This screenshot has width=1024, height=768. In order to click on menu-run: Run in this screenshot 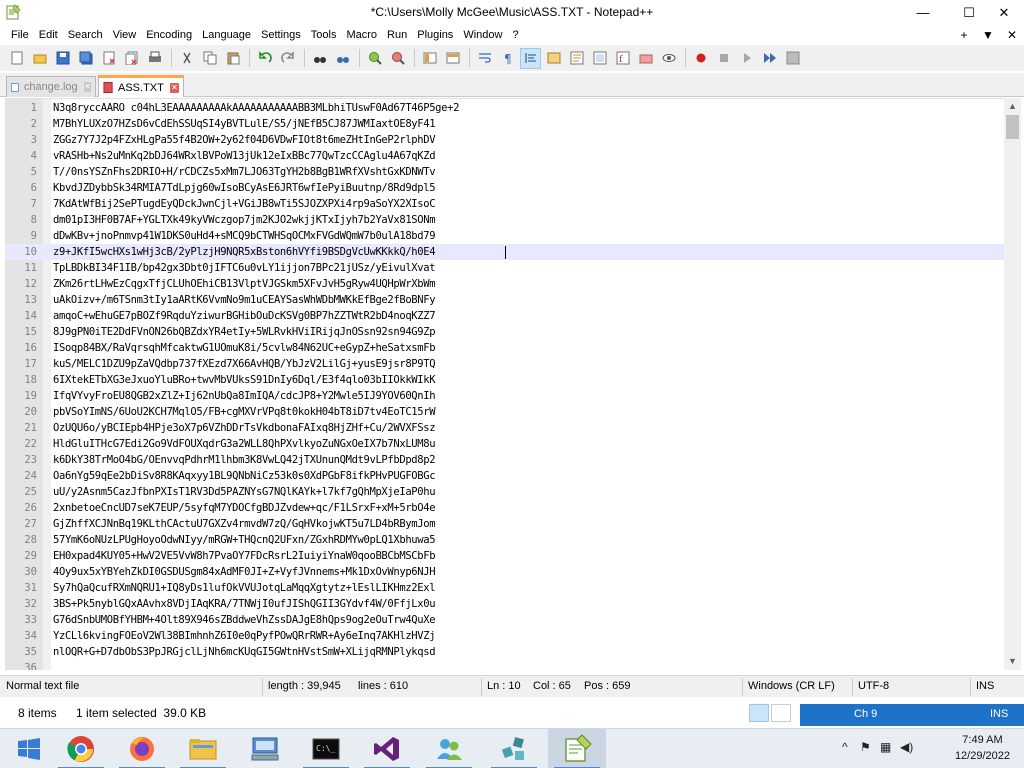, I will do `click(397, 35)`.